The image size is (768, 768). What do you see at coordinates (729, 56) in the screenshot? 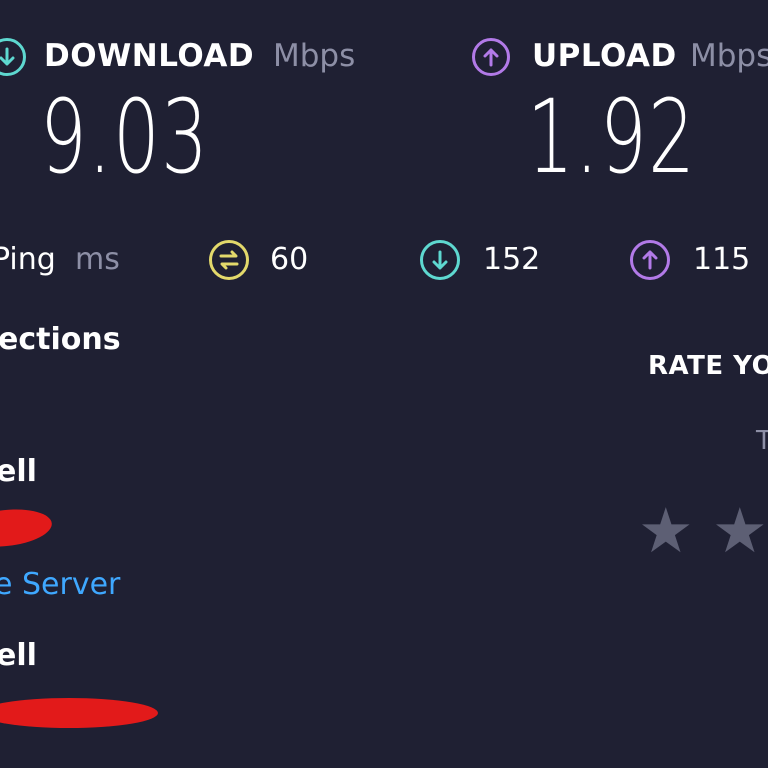
I see `upload-unit: Mbps` at bounding box center [729, 56].